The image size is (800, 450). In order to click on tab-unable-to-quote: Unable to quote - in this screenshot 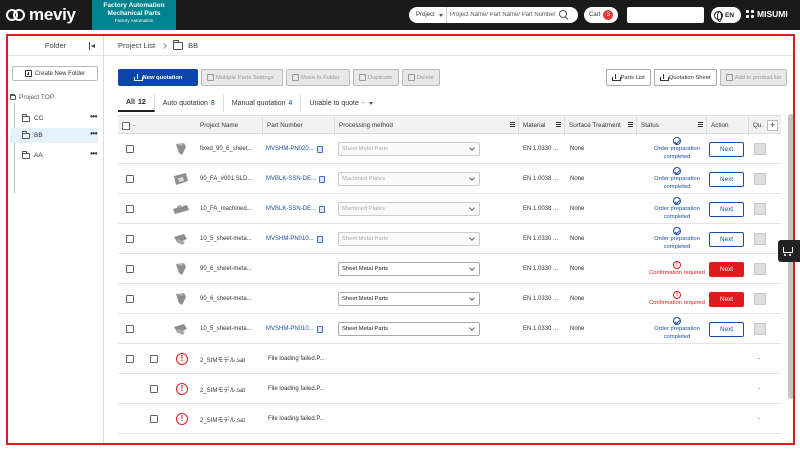, I will do `click(341, 103)`.